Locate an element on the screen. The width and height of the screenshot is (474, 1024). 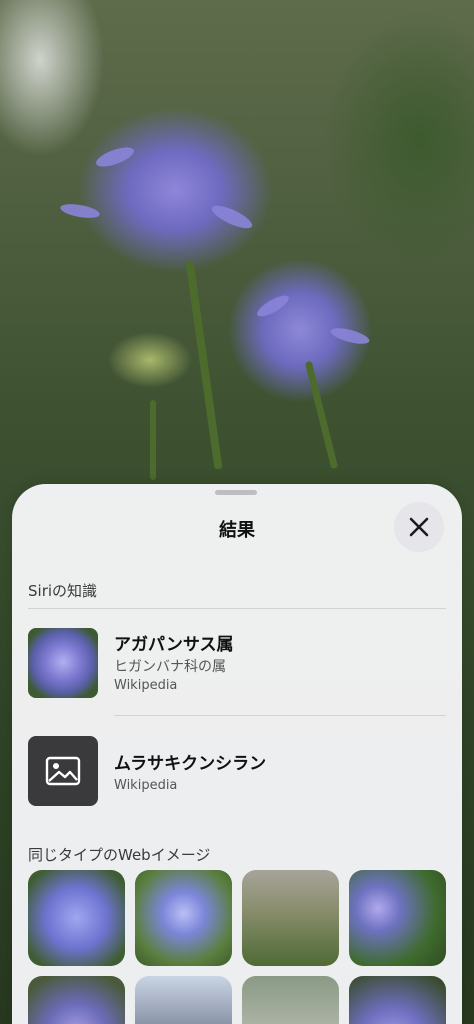
section-divider is located at coordinates (237, 608).